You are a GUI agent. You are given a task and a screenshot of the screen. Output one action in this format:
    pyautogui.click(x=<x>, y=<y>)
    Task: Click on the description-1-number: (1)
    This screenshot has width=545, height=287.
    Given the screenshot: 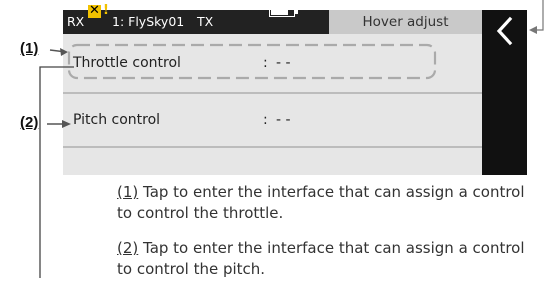 What is the action you would take?
    pyautogui.click(x=128, y=192)
    